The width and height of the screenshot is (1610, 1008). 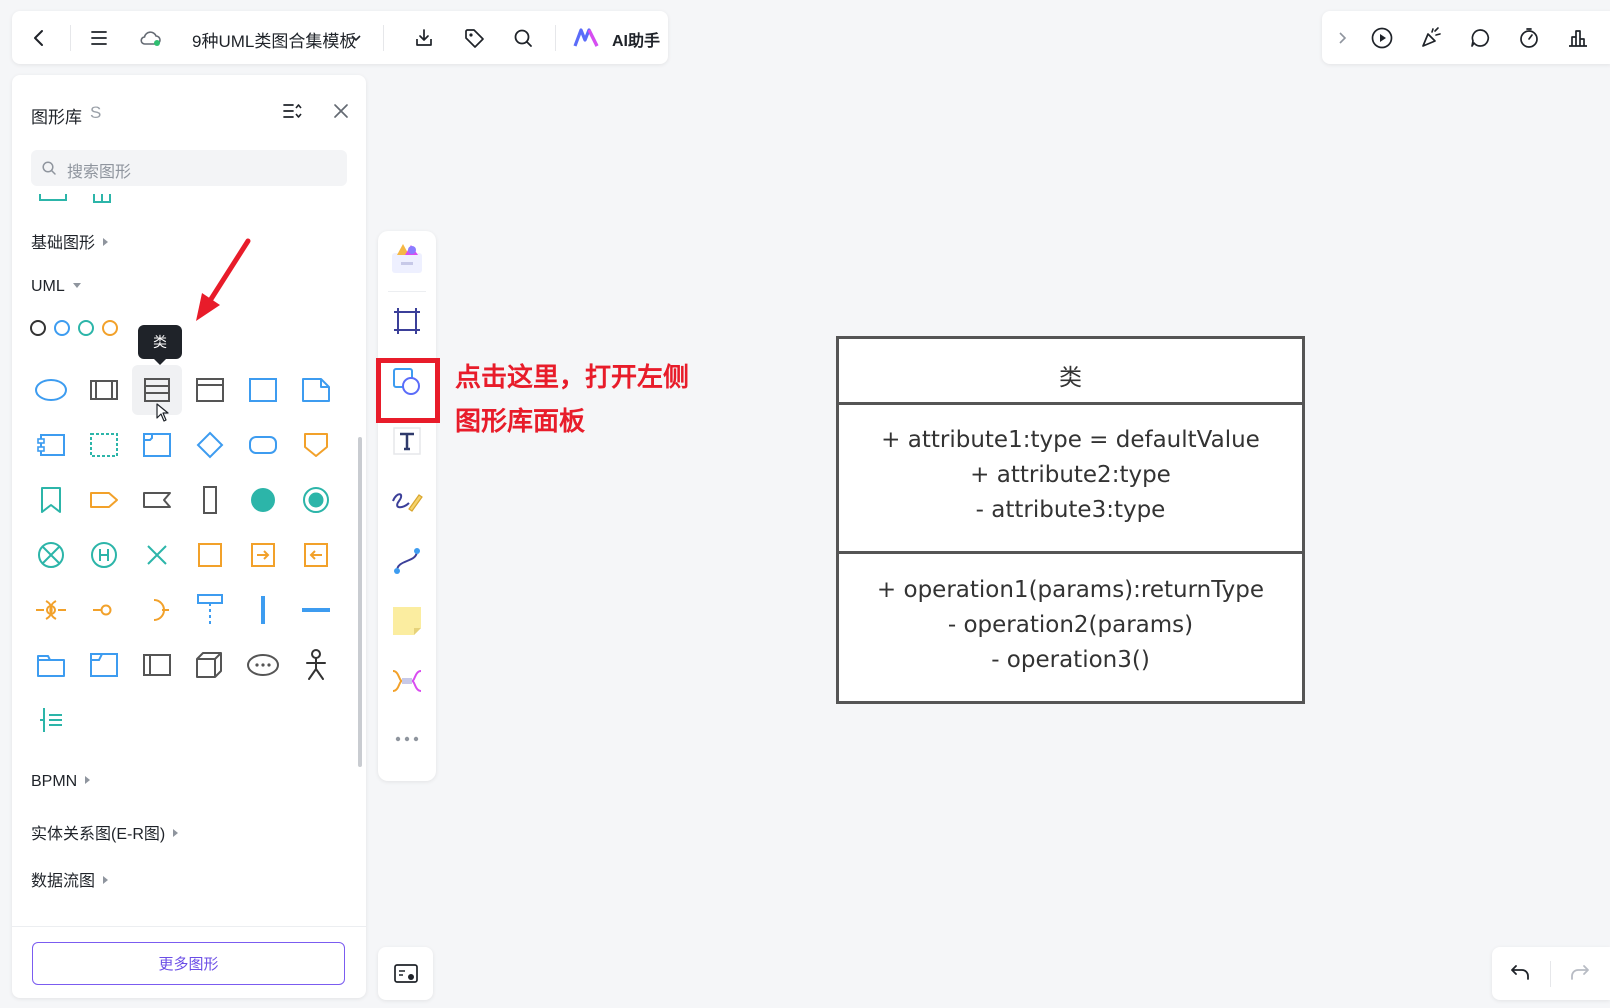 I want to click on uml-exit-point-shape, so click(x=316, y=555).